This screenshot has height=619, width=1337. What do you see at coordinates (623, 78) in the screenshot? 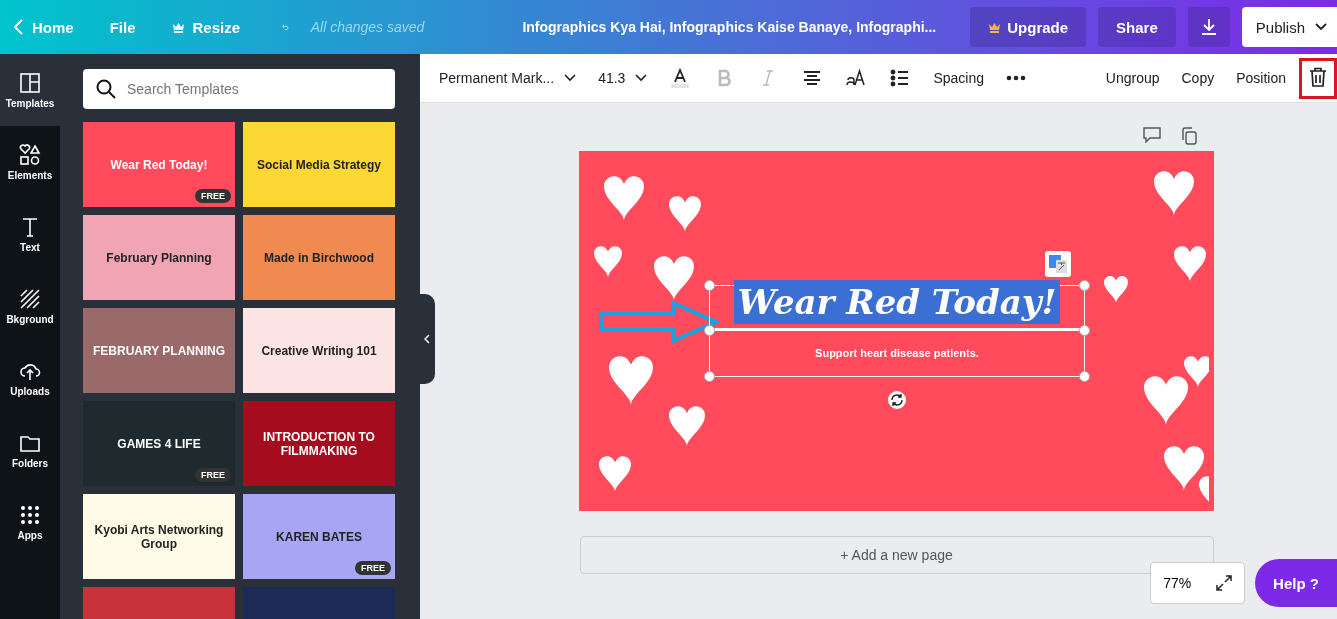
I see `font-size-dropdown: 41.3` at bounding box center [623, 78].